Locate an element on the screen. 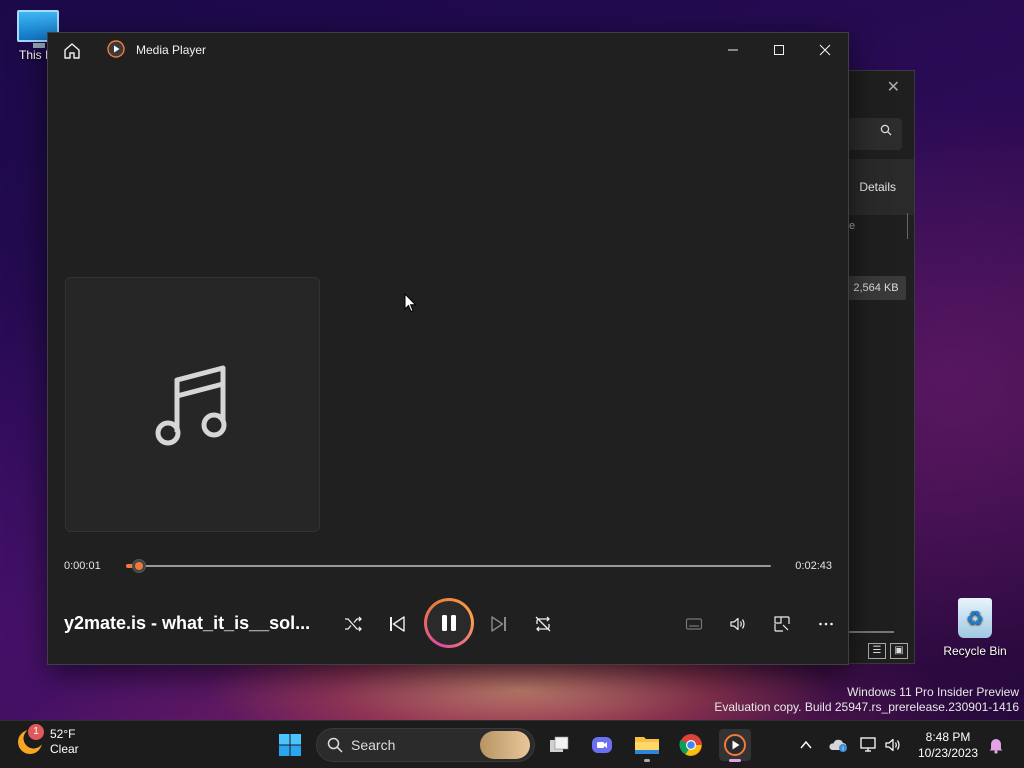 The height and width of the screenshot is (768, 1024). previous-button is located at coordinates (397, 624).